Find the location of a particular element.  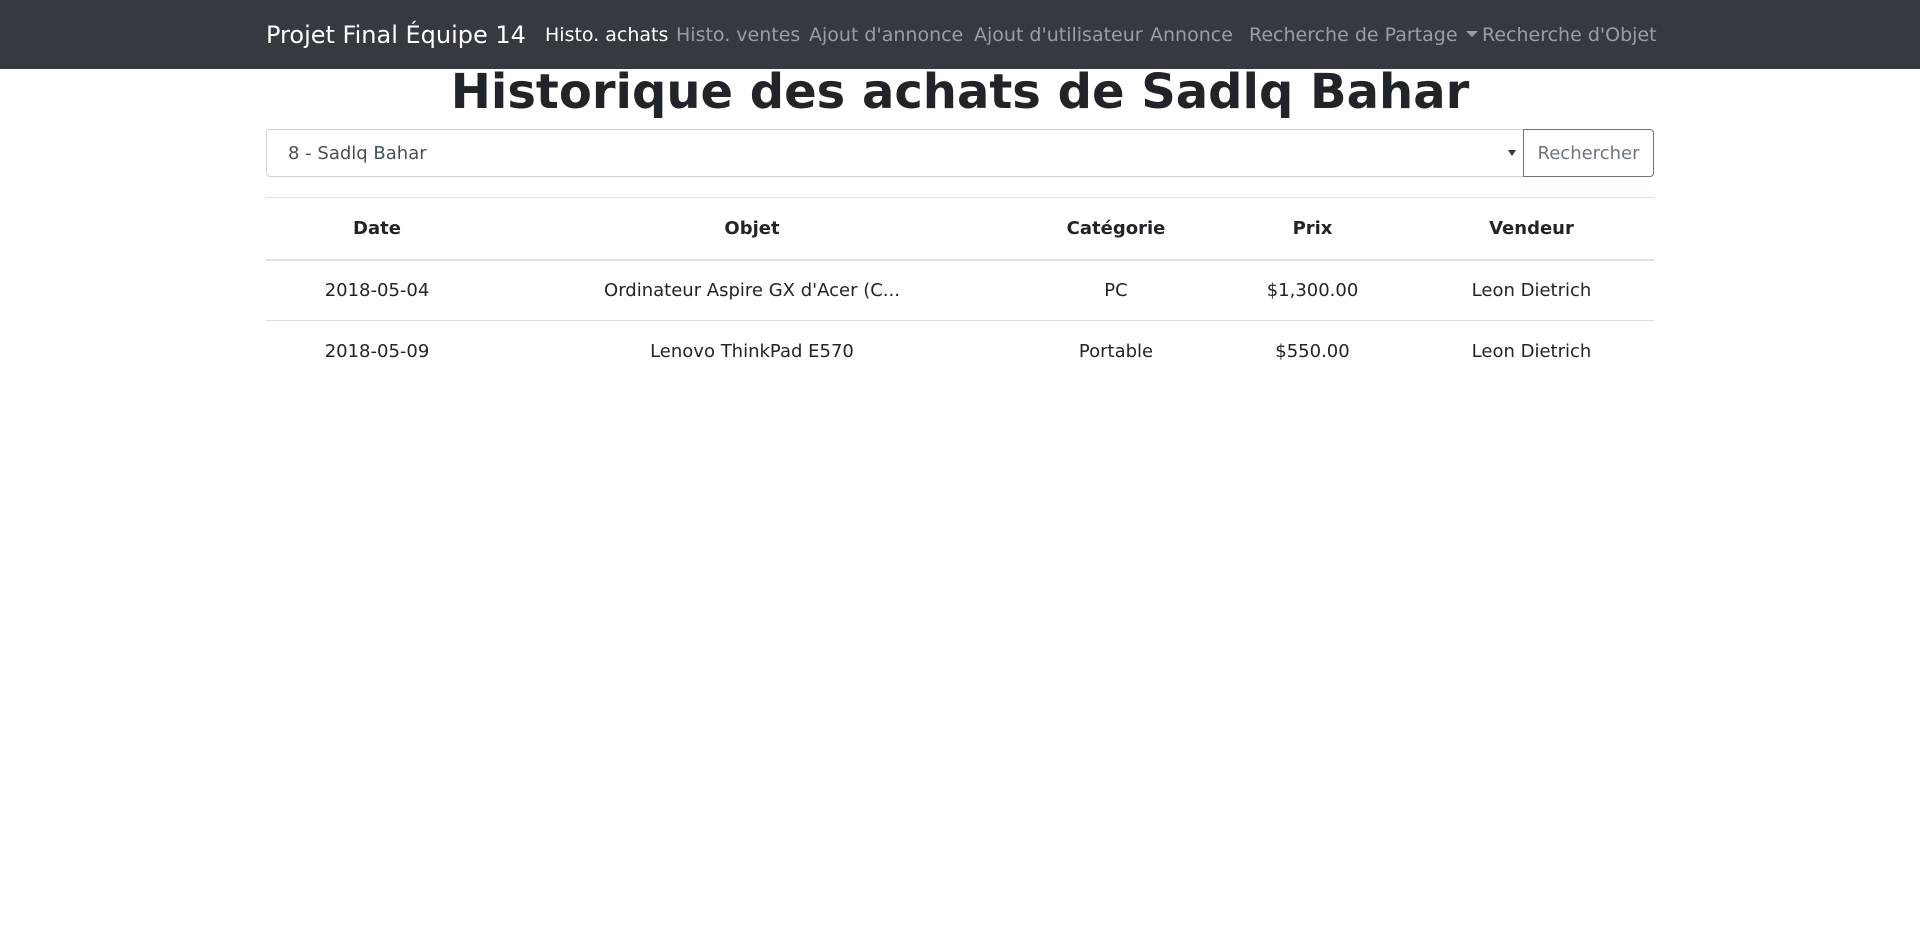

nav-link-ajout-annonce: Ajout d'annonce is located at coordinates (886, 35).